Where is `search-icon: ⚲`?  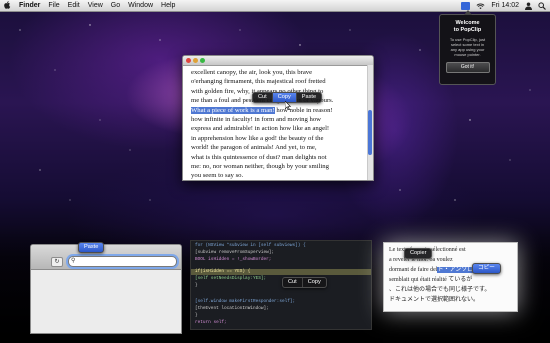 search-icon: ⚲ is located at coordinates (73, 261).